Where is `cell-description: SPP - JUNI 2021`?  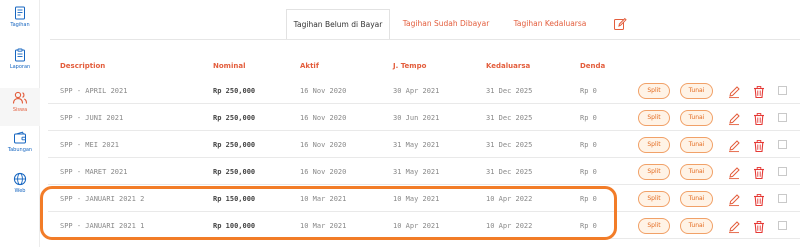
cell-description: SPP - JUNI 2021 is located at coordinates (92, 118).